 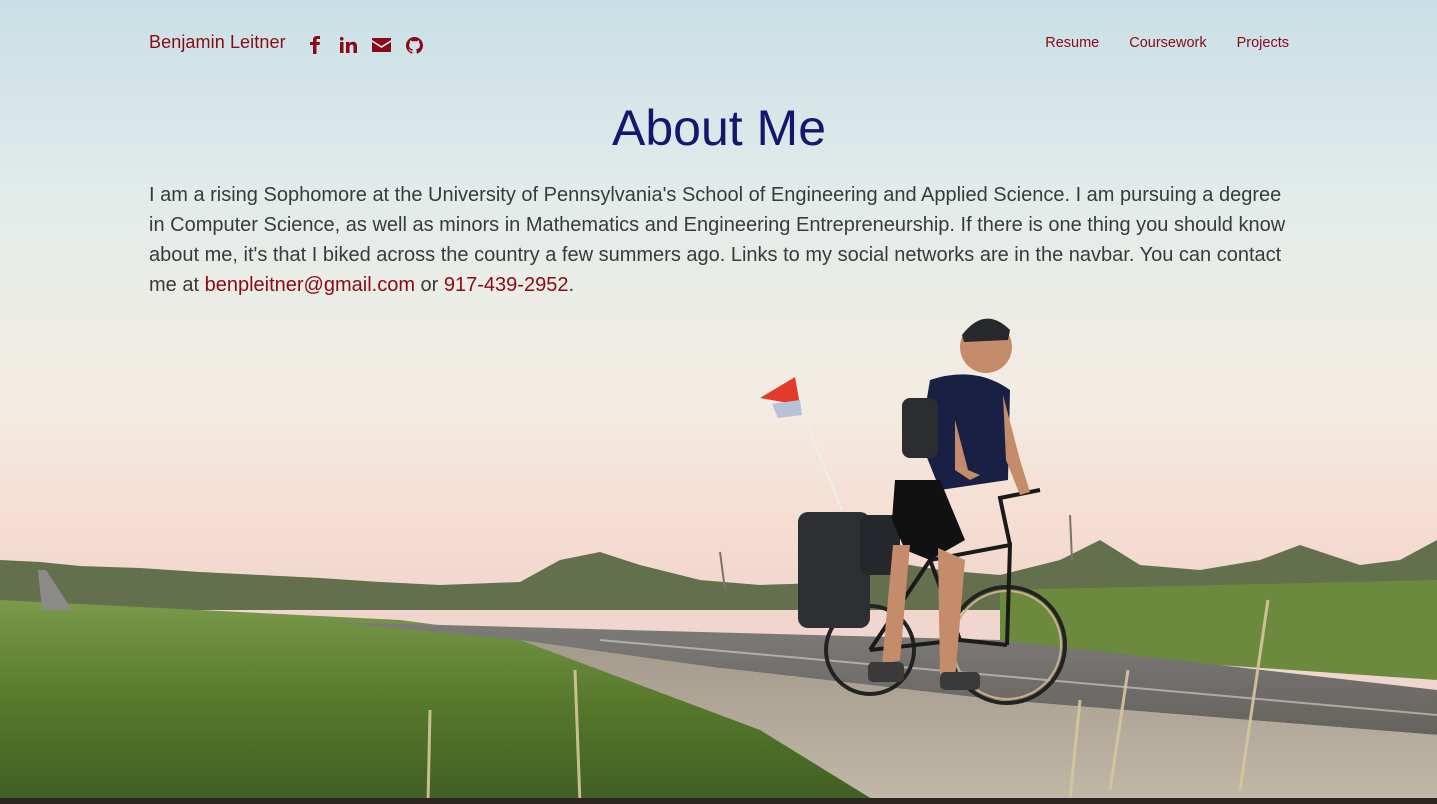 What do you see at coordinates (414, 45) in the screenshot?
I see `github-icon` at bounding box center [414, 45].